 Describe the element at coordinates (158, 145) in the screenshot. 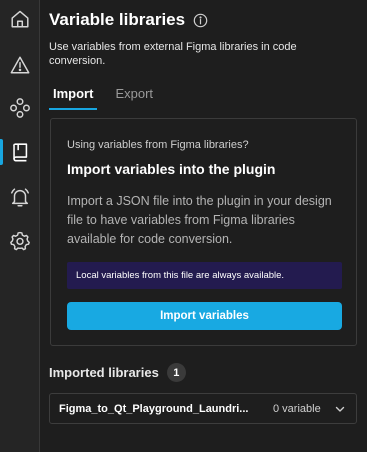

I see `import-card-eyebrow: Using variables from Figma libraries?` at that location.